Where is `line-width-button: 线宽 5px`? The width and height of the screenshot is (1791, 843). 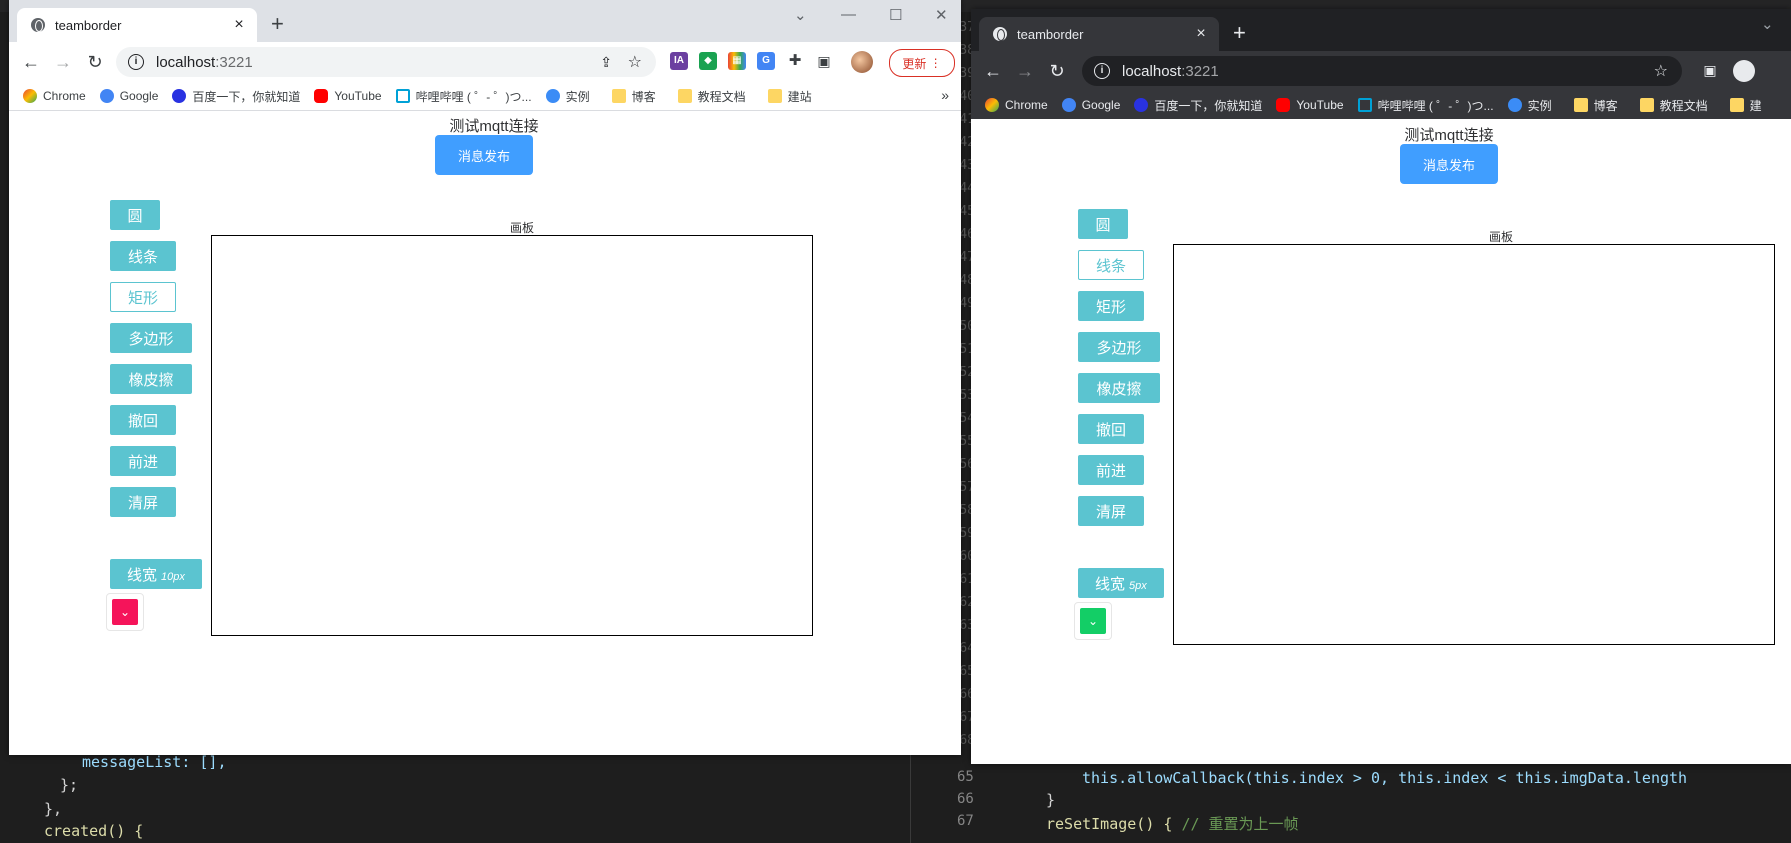
line-width-button: 线宽 5px is located at coordinates (1121, 583).